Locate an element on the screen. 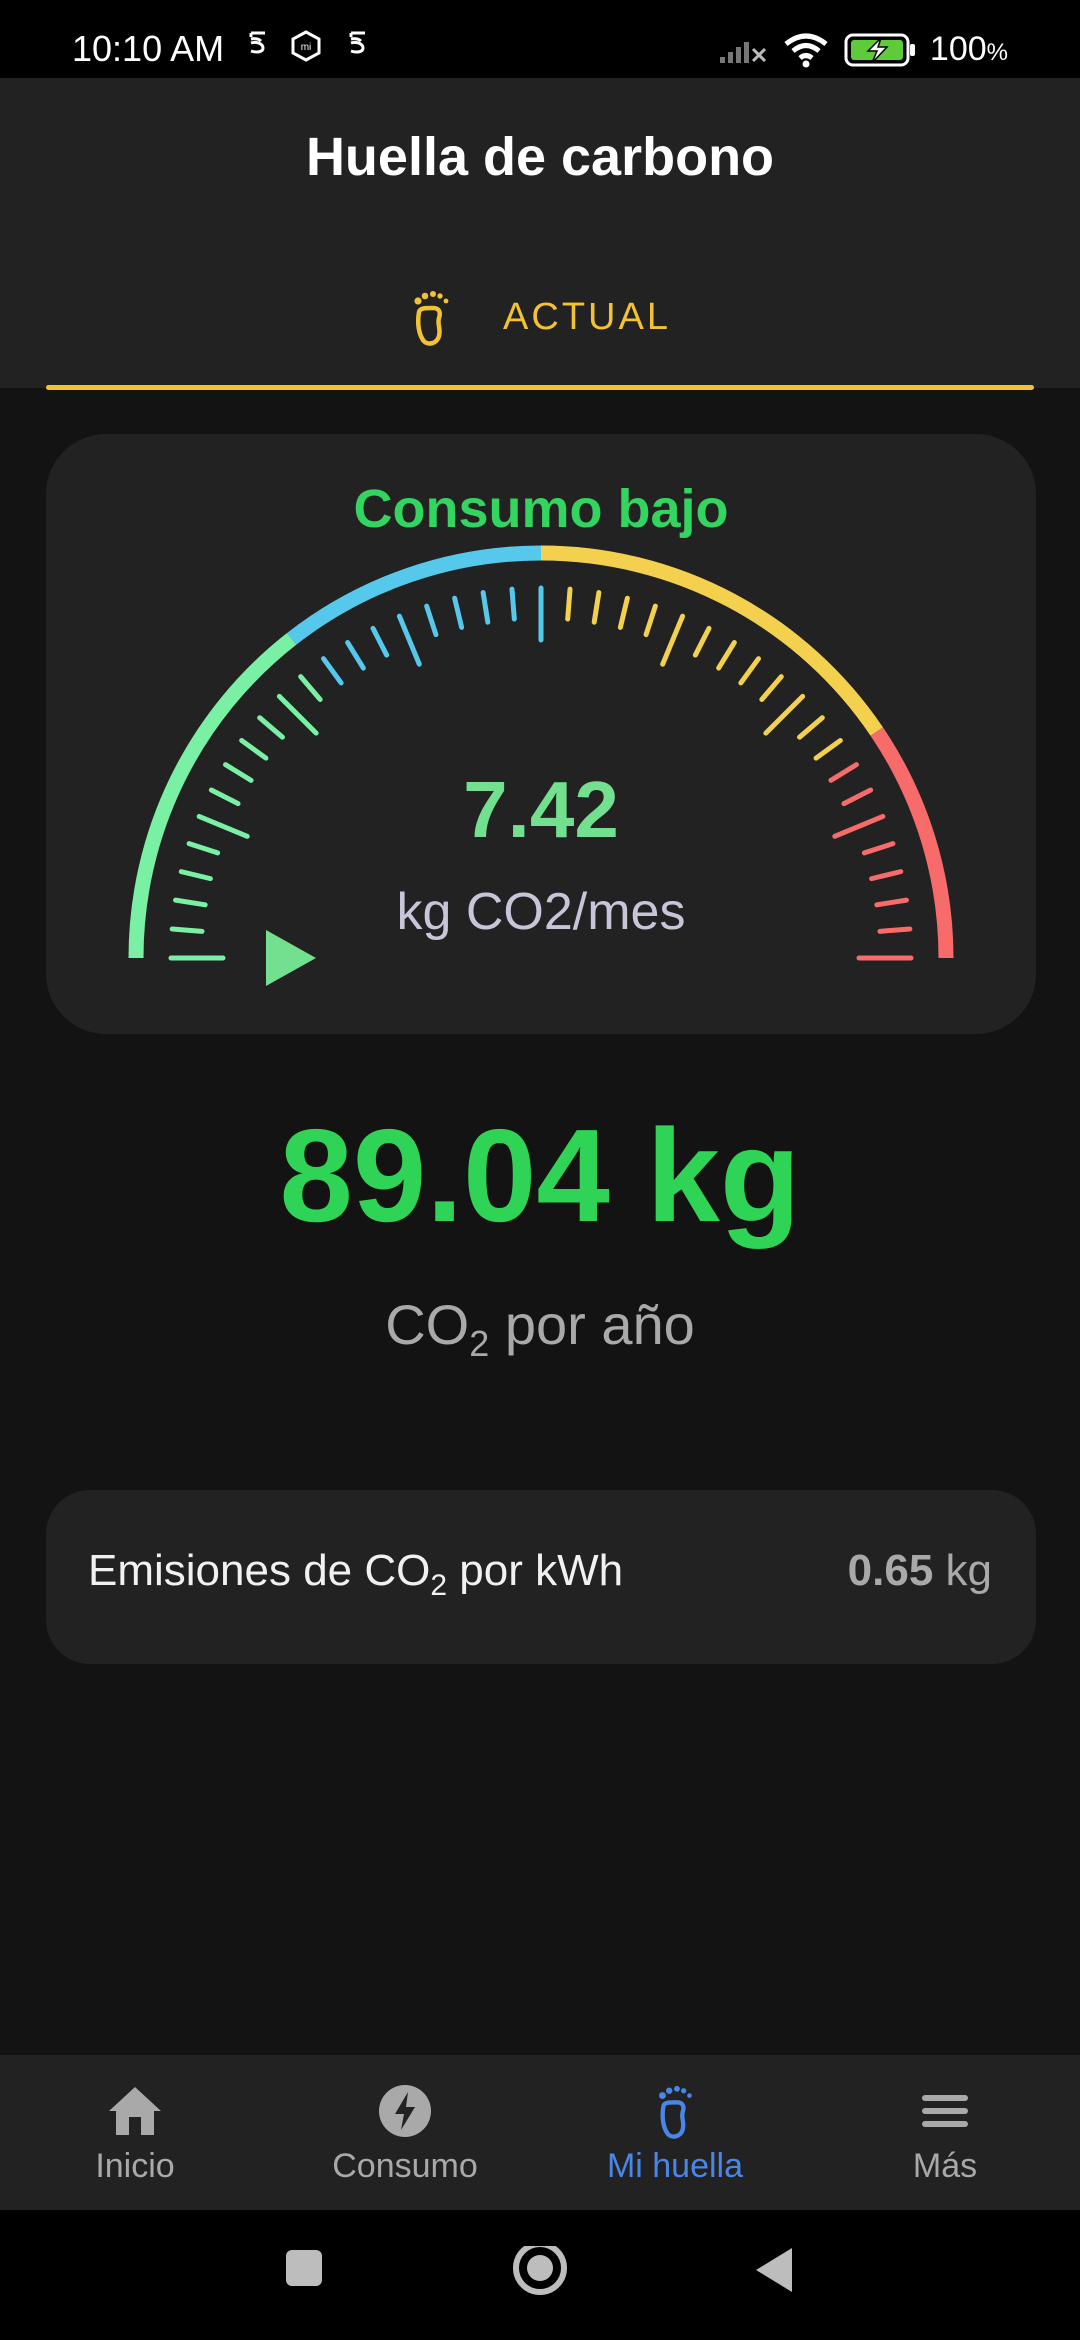 This screenshot has width=1080, height=2340. system-navigation-bar is located at coordinates (540, 2275).